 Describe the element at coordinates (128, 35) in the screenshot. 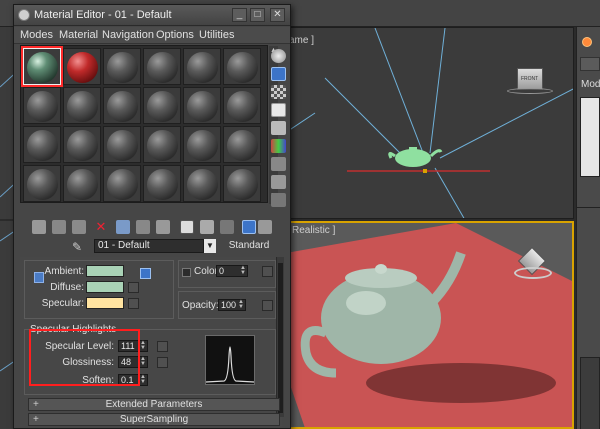

I see `menu-navigation: Navigation` at that location.